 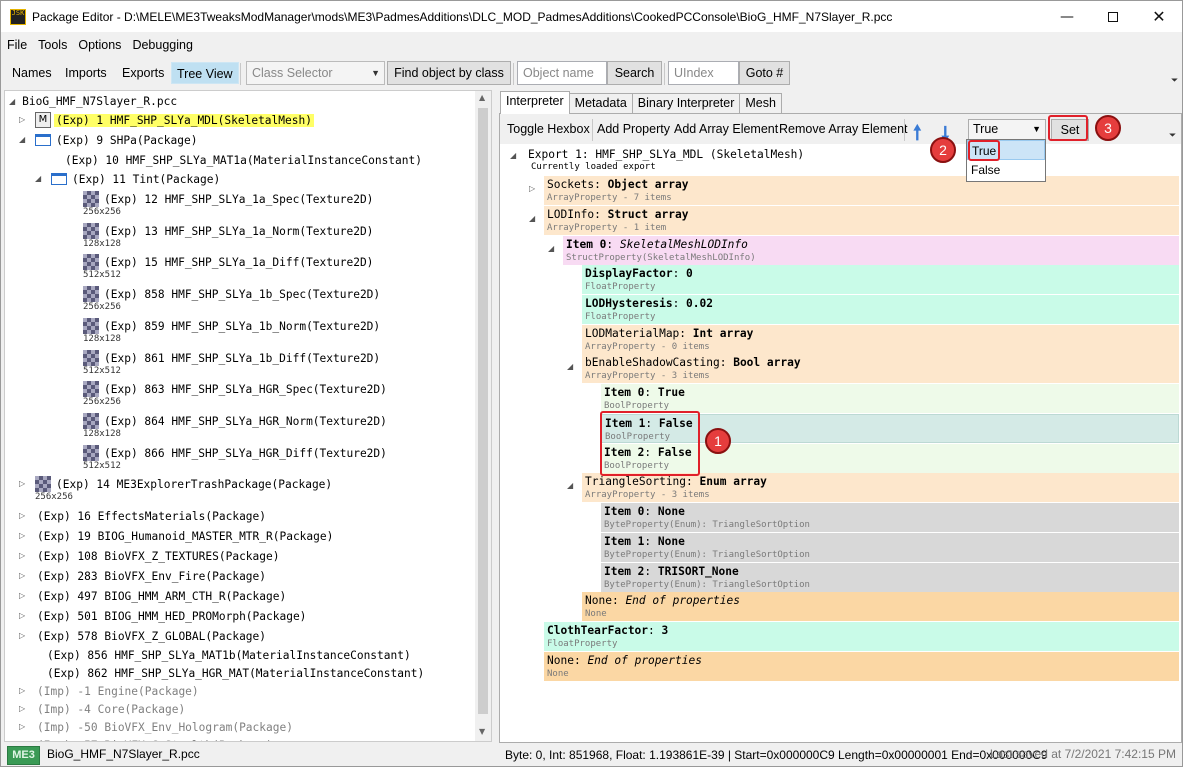 What do you see at coordinates (764, 73) in the screenshot?
I see `goto-button: Goto #` at bounding box center [764, 73].